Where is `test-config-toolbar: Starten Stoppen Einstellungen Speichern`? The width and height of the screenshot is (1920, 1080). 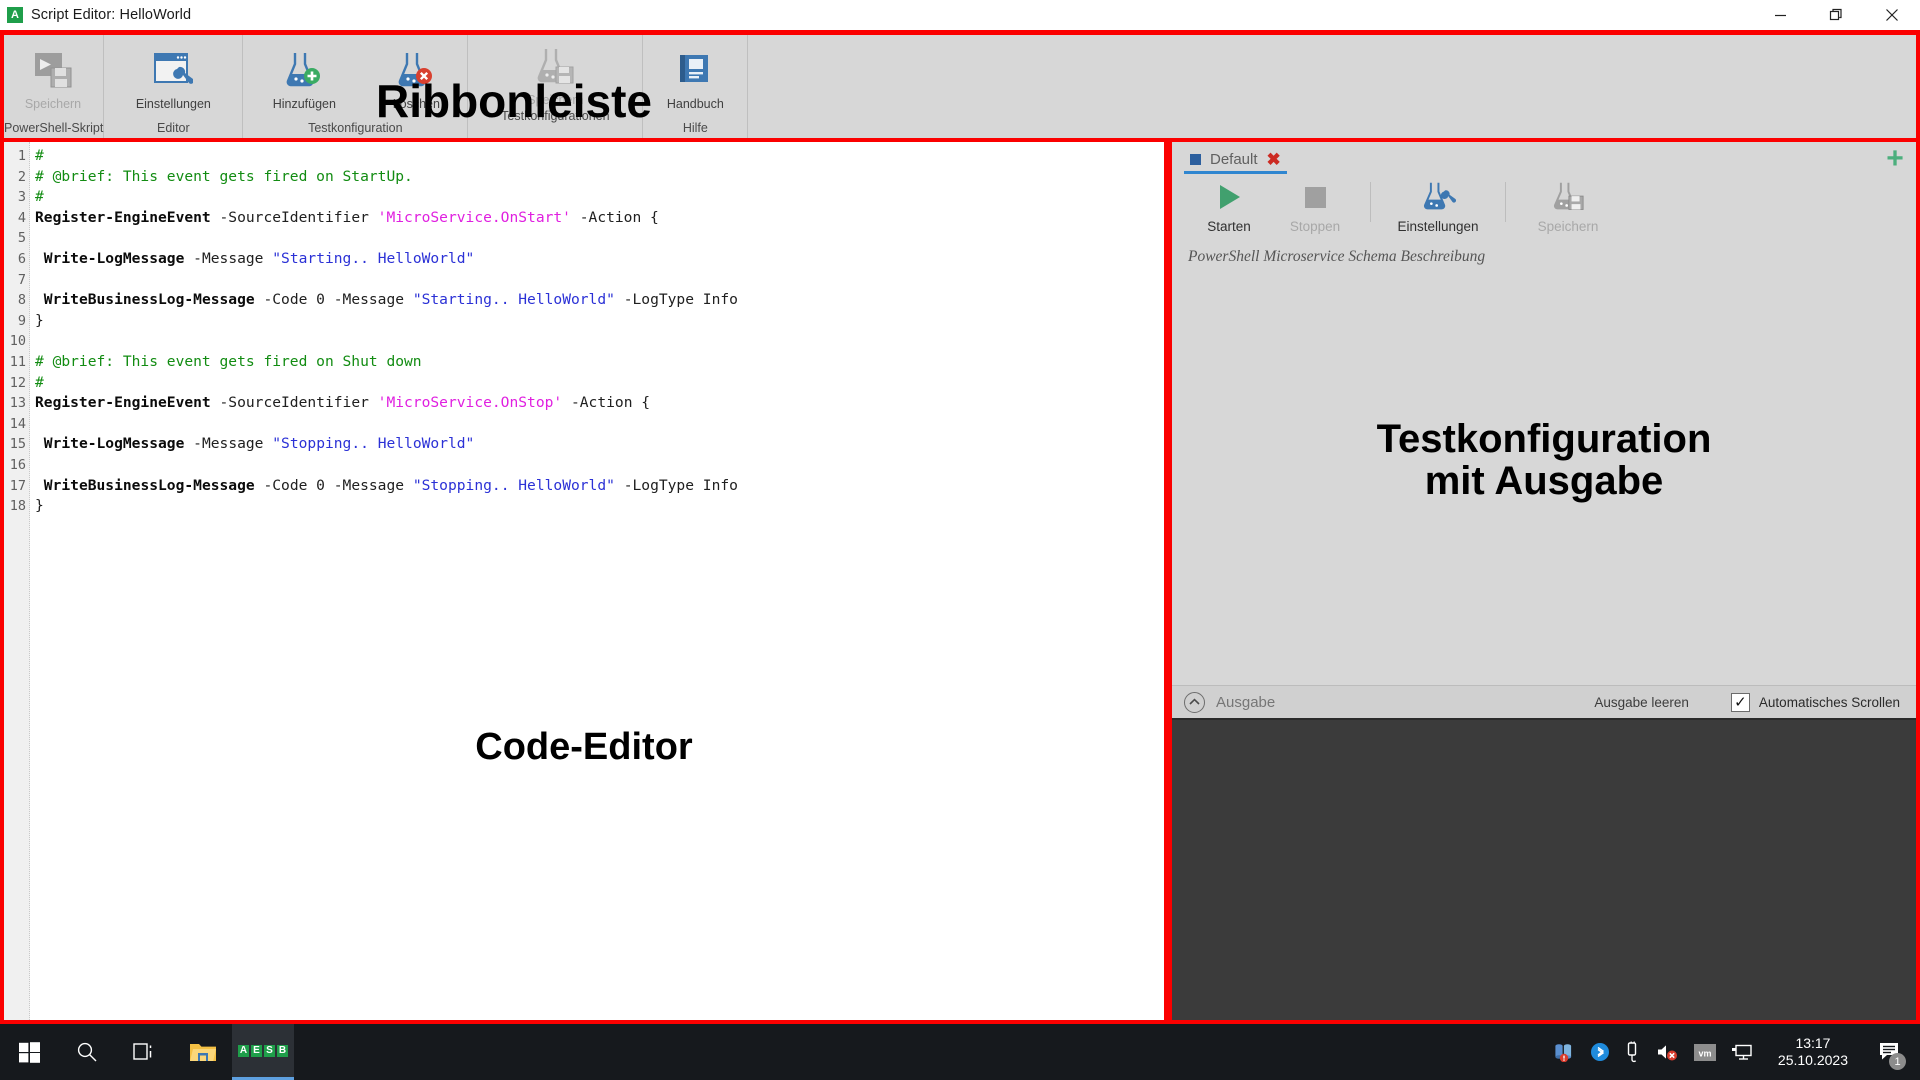
test-config-toolbar: Starten Stoppen Einstellungen Speichern is located at coordinates (1544, 209).